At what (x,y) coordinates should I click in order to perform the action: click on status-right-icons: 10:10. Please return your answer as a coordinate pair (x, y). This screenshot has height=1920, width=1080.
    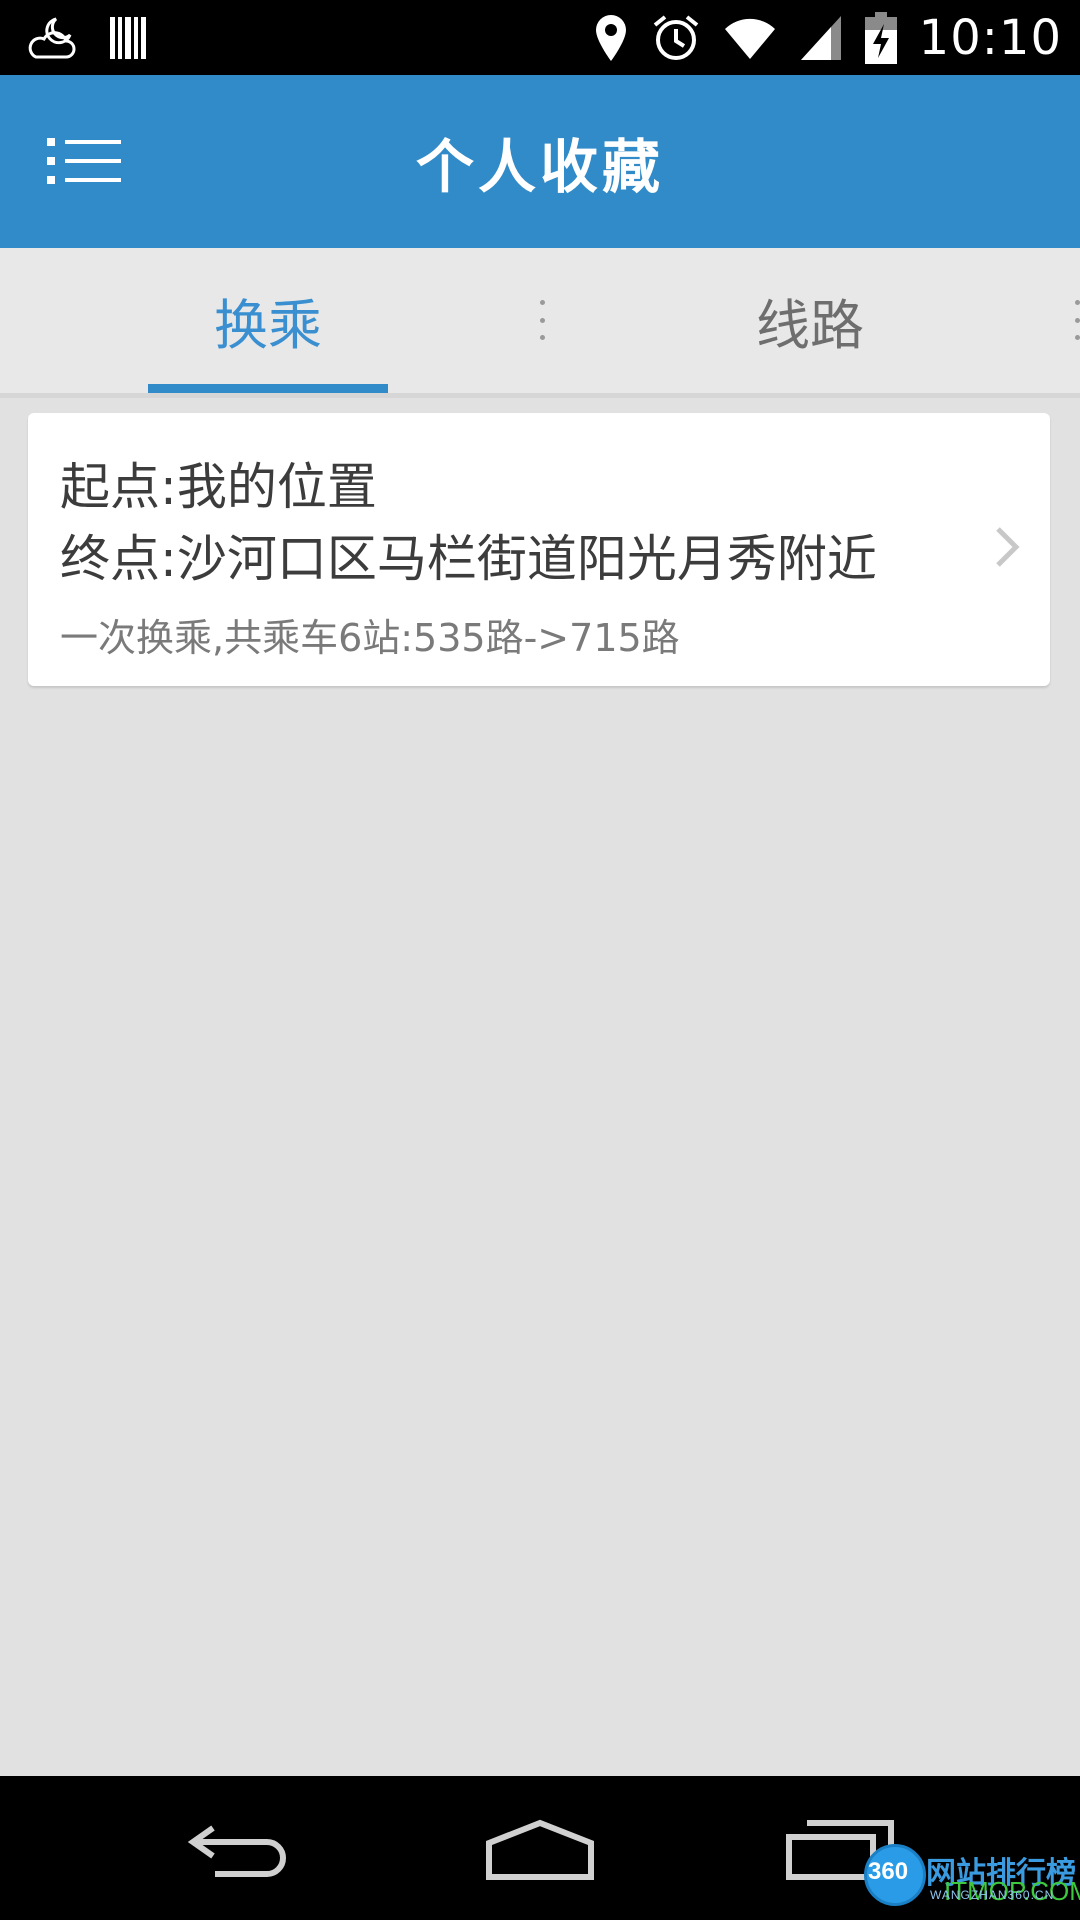
    Looking at the image, I should click on (827, 38).